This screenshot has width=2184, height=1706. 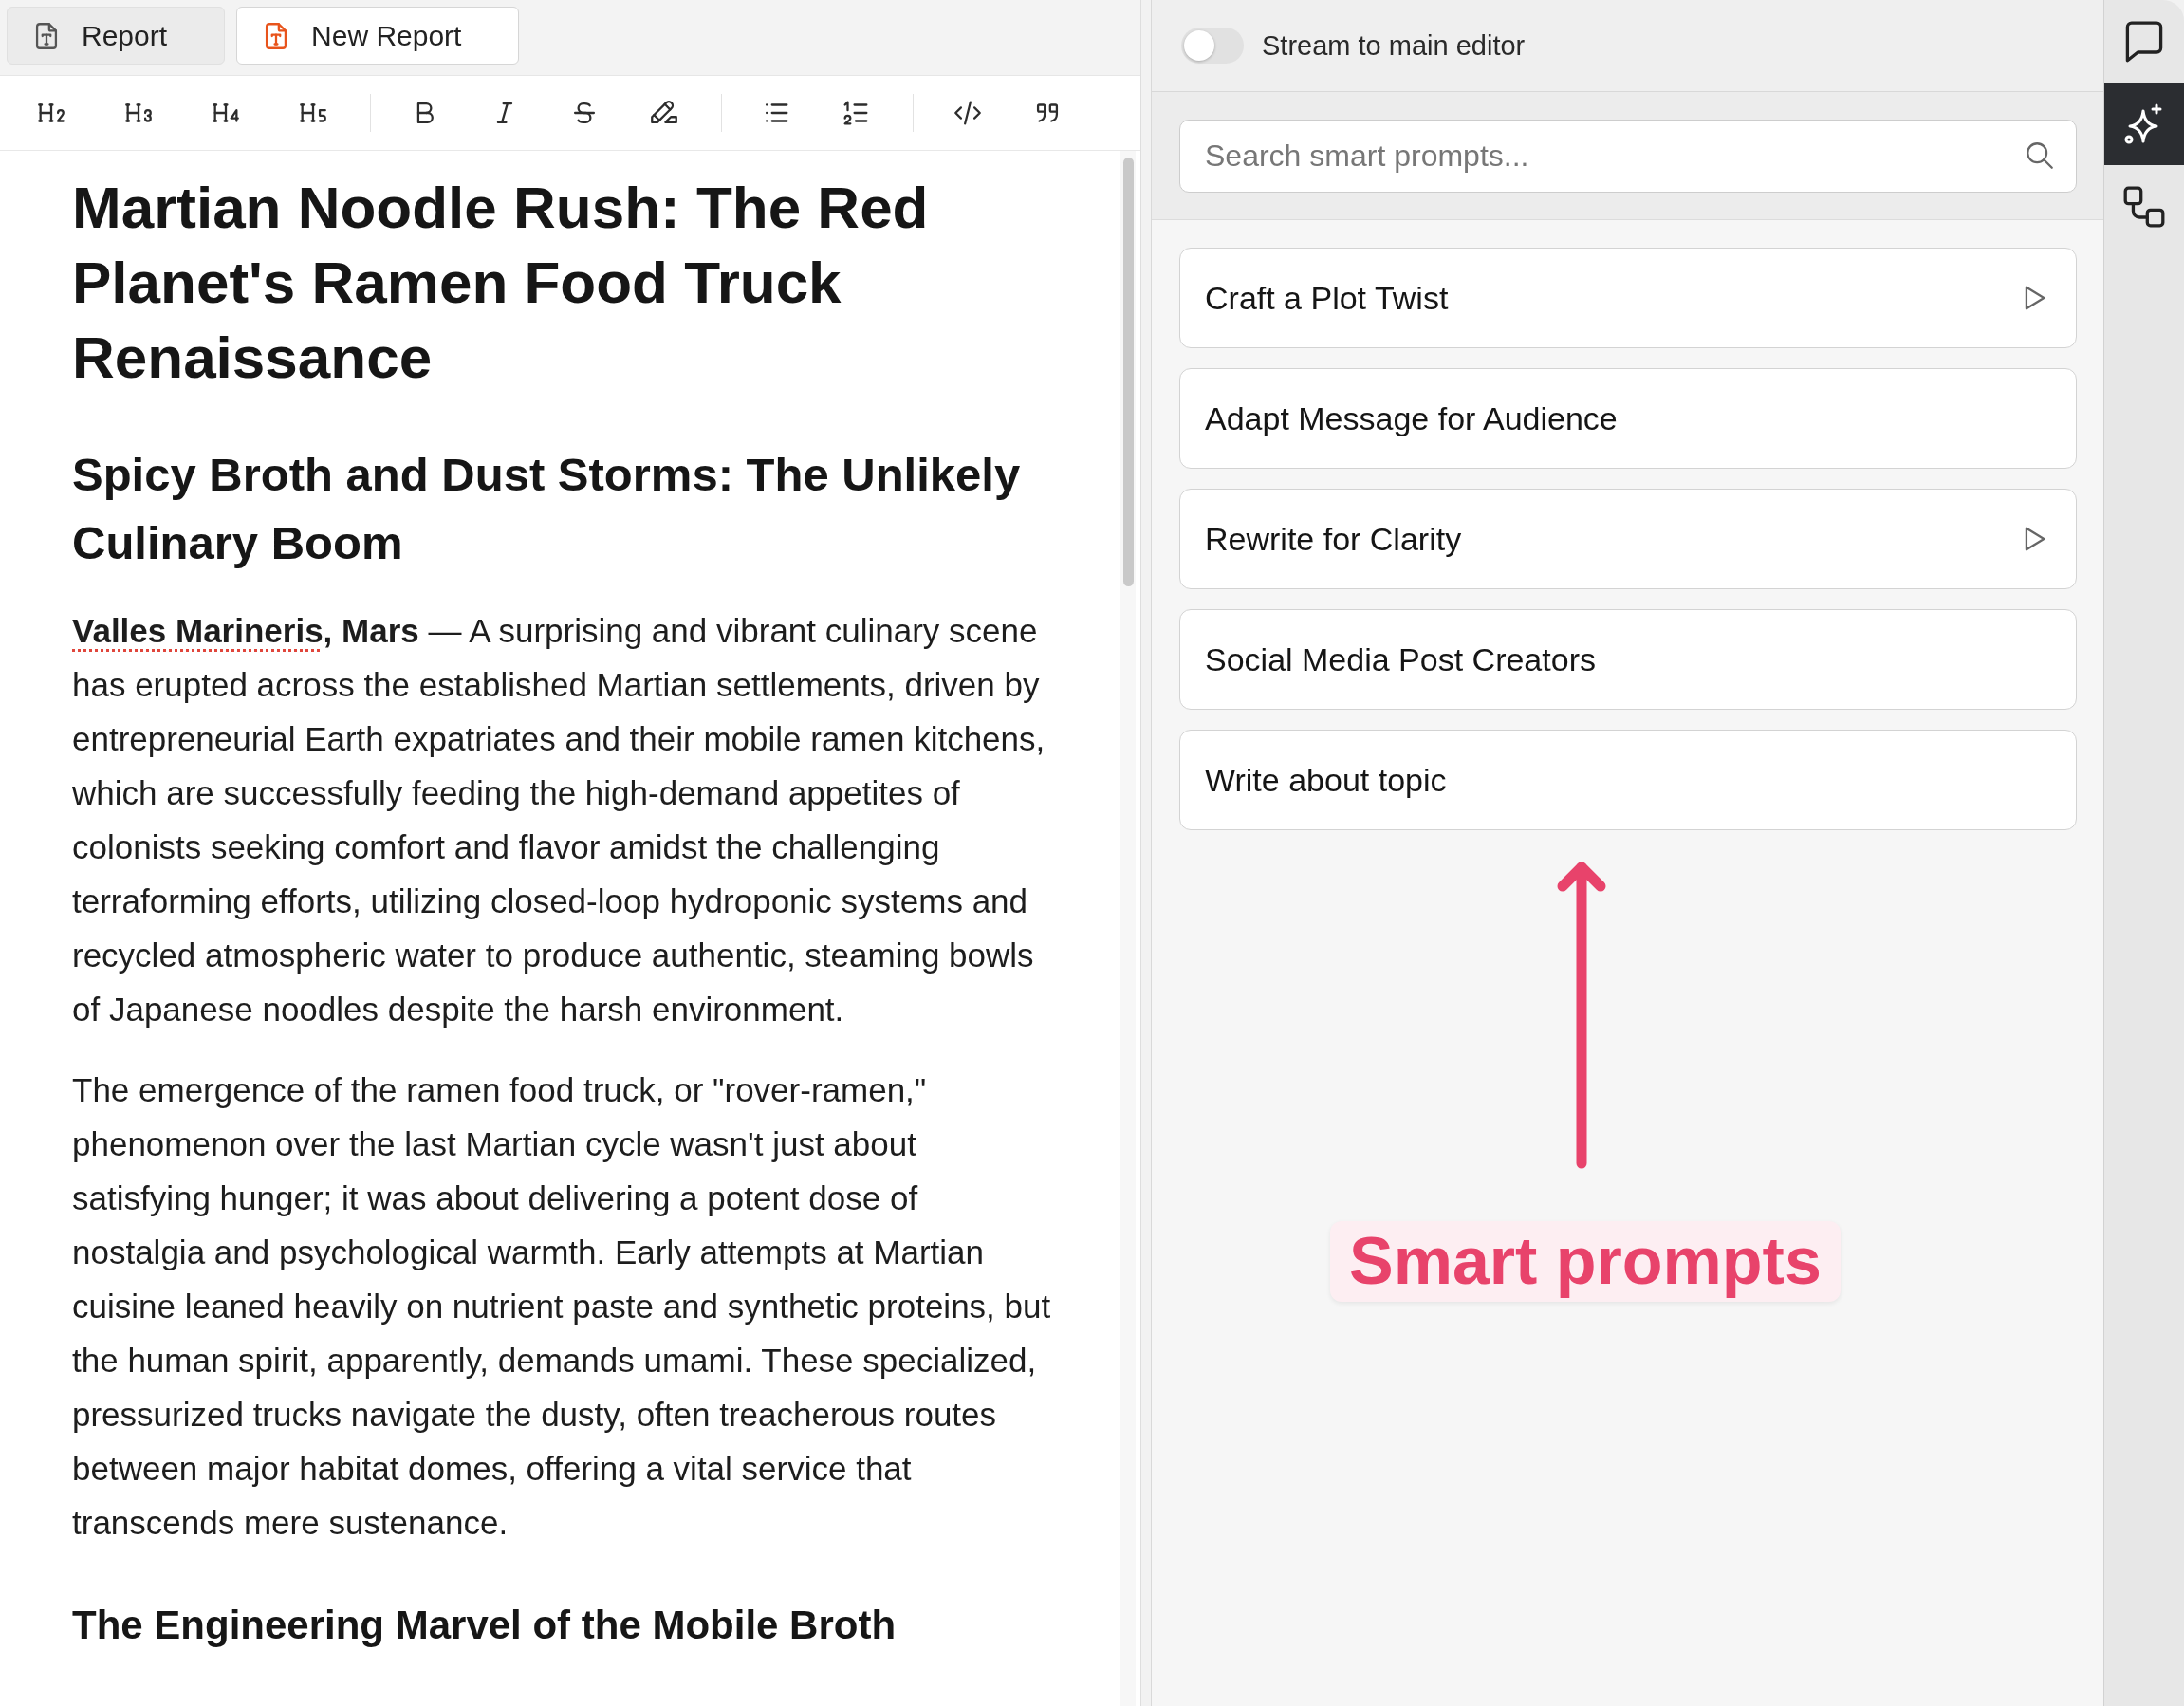 I want to click on scrollbar-thumb, so click(x=1128, y=372).